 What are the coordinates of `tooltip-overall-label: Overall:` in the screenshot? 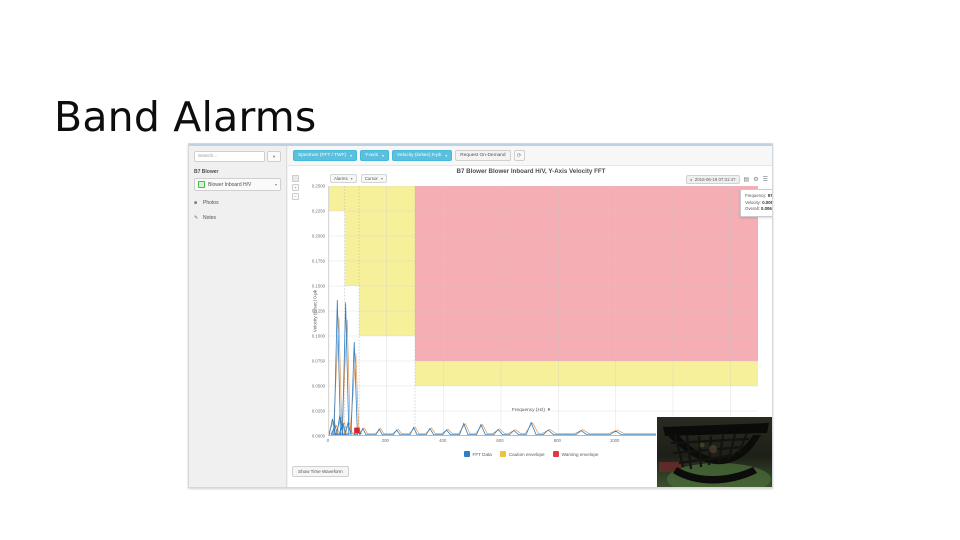 It's located at (752, 209).